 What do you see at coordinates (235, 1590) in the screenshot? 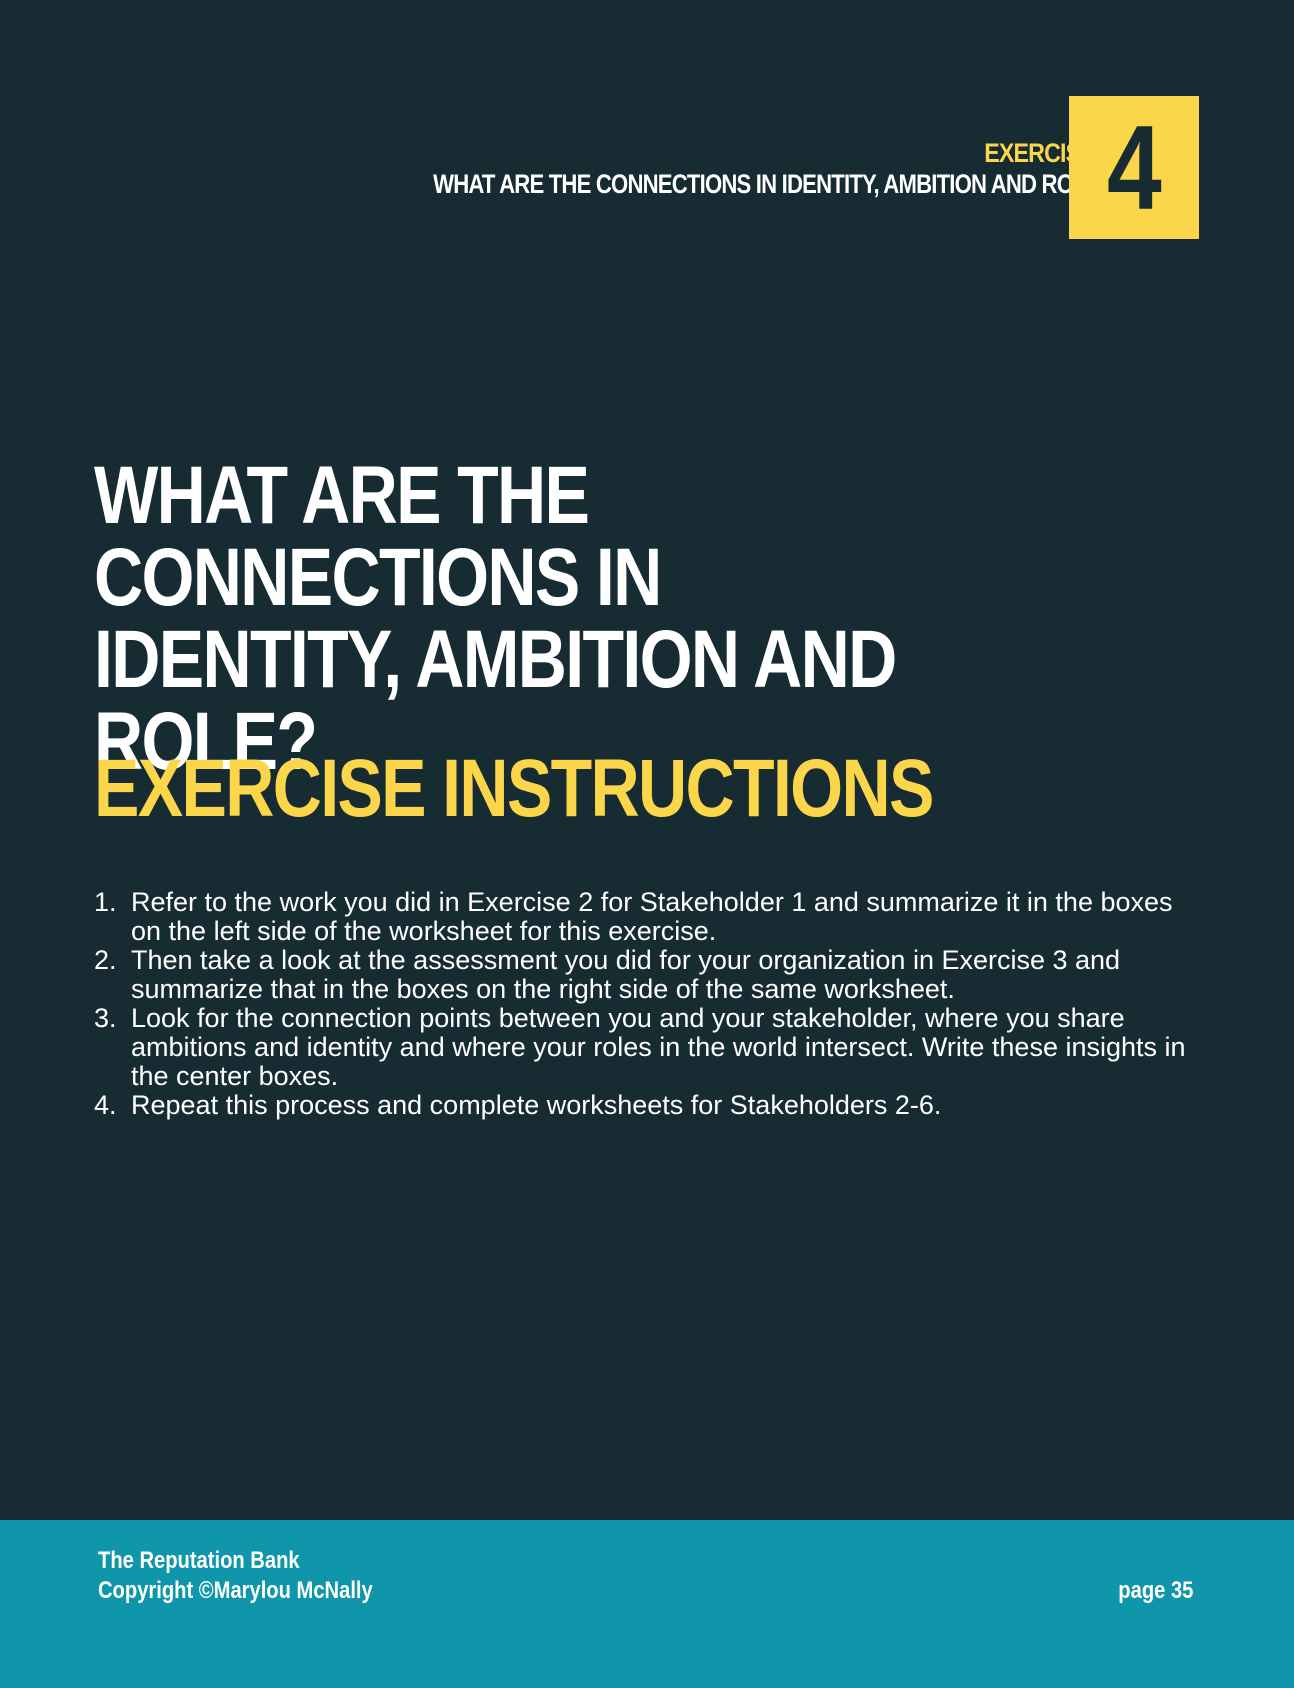
I see `footer-copyright: Copyright ©Marylou McNally` at bounding box center [235, 1590].